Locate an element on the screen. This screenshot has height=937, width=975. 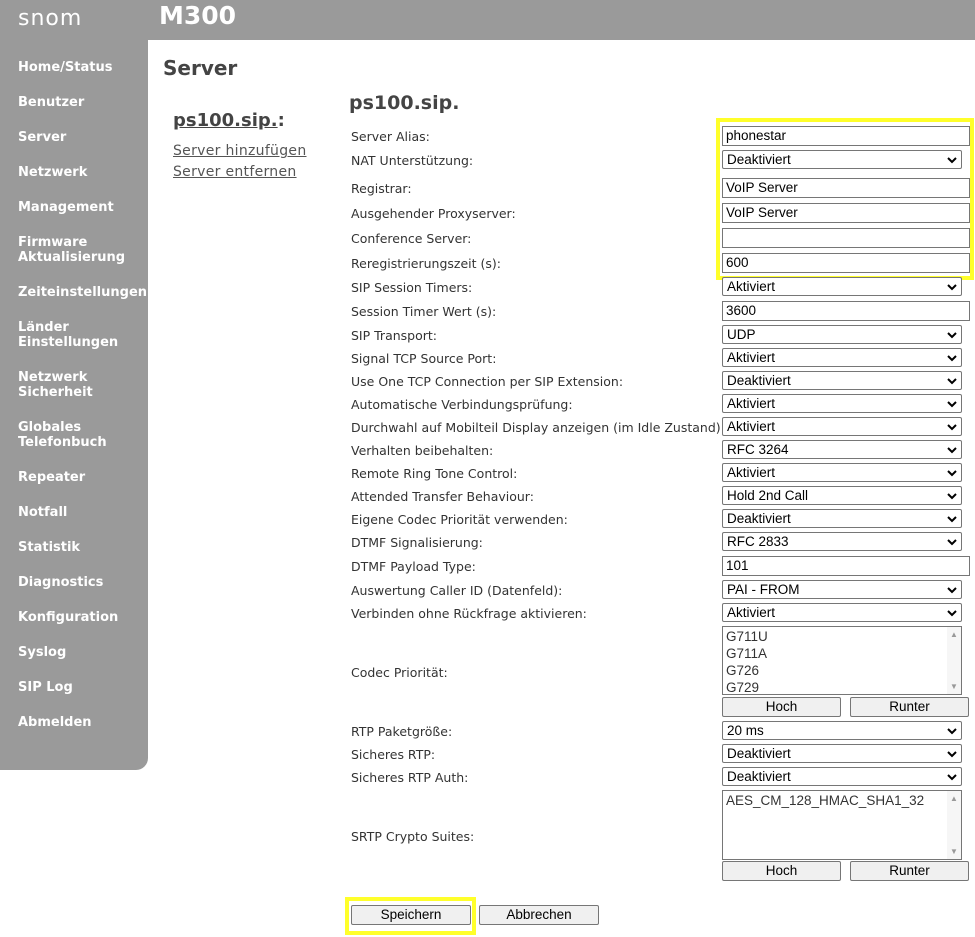
caller-id-select-value: PAI - FROM is located at coordinates (763, 589).